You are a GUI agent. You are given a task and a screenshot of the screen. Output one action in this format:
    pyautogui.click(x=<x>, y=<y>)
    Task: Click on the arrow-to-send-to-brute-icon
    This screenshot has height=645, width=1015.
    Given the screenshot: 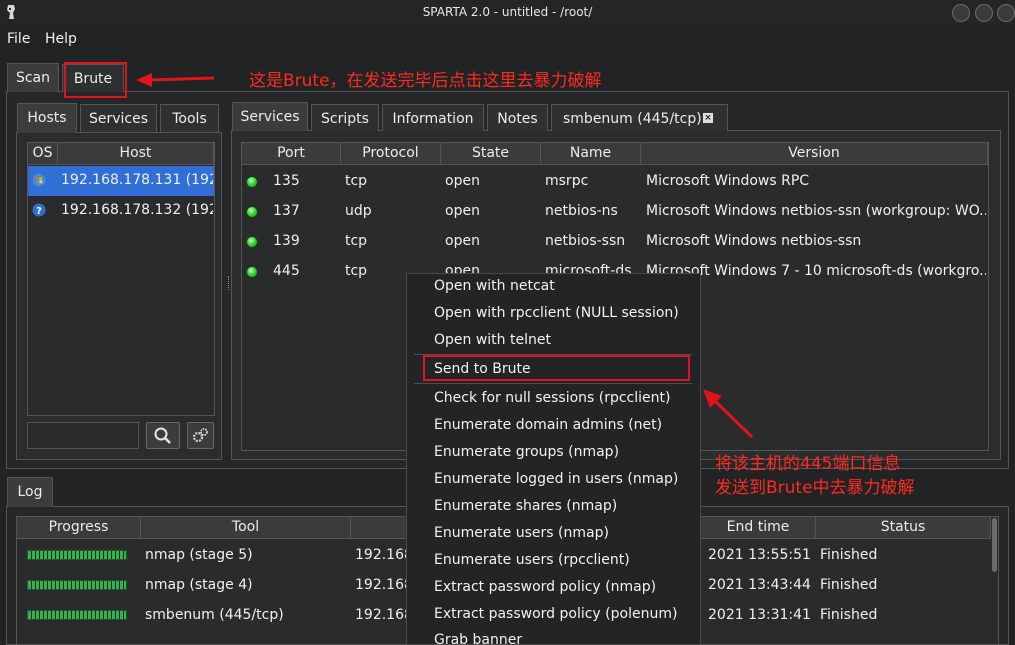 What is the action you would take?
    pyautogui.click(x=728, y=414)
    